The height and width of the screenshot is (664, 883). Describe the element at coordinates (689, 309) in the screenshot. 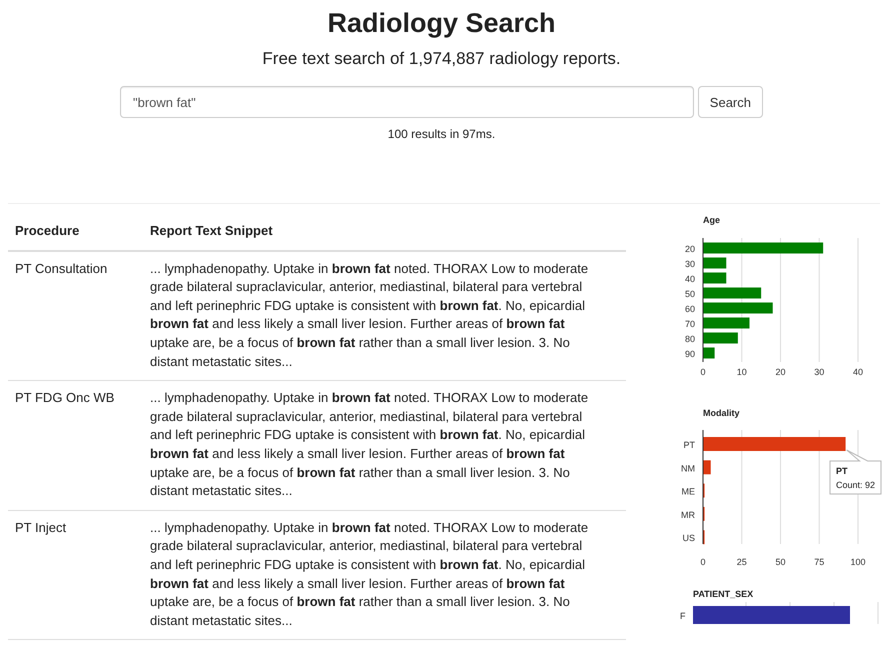

I see `category-label: 60` at that location.